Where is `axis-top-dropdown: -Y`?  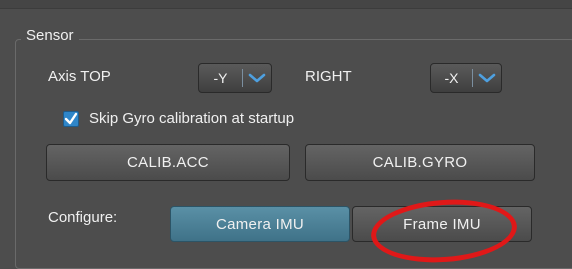 axis-top-dropdown: -Y is located at coordinates (235, 78).